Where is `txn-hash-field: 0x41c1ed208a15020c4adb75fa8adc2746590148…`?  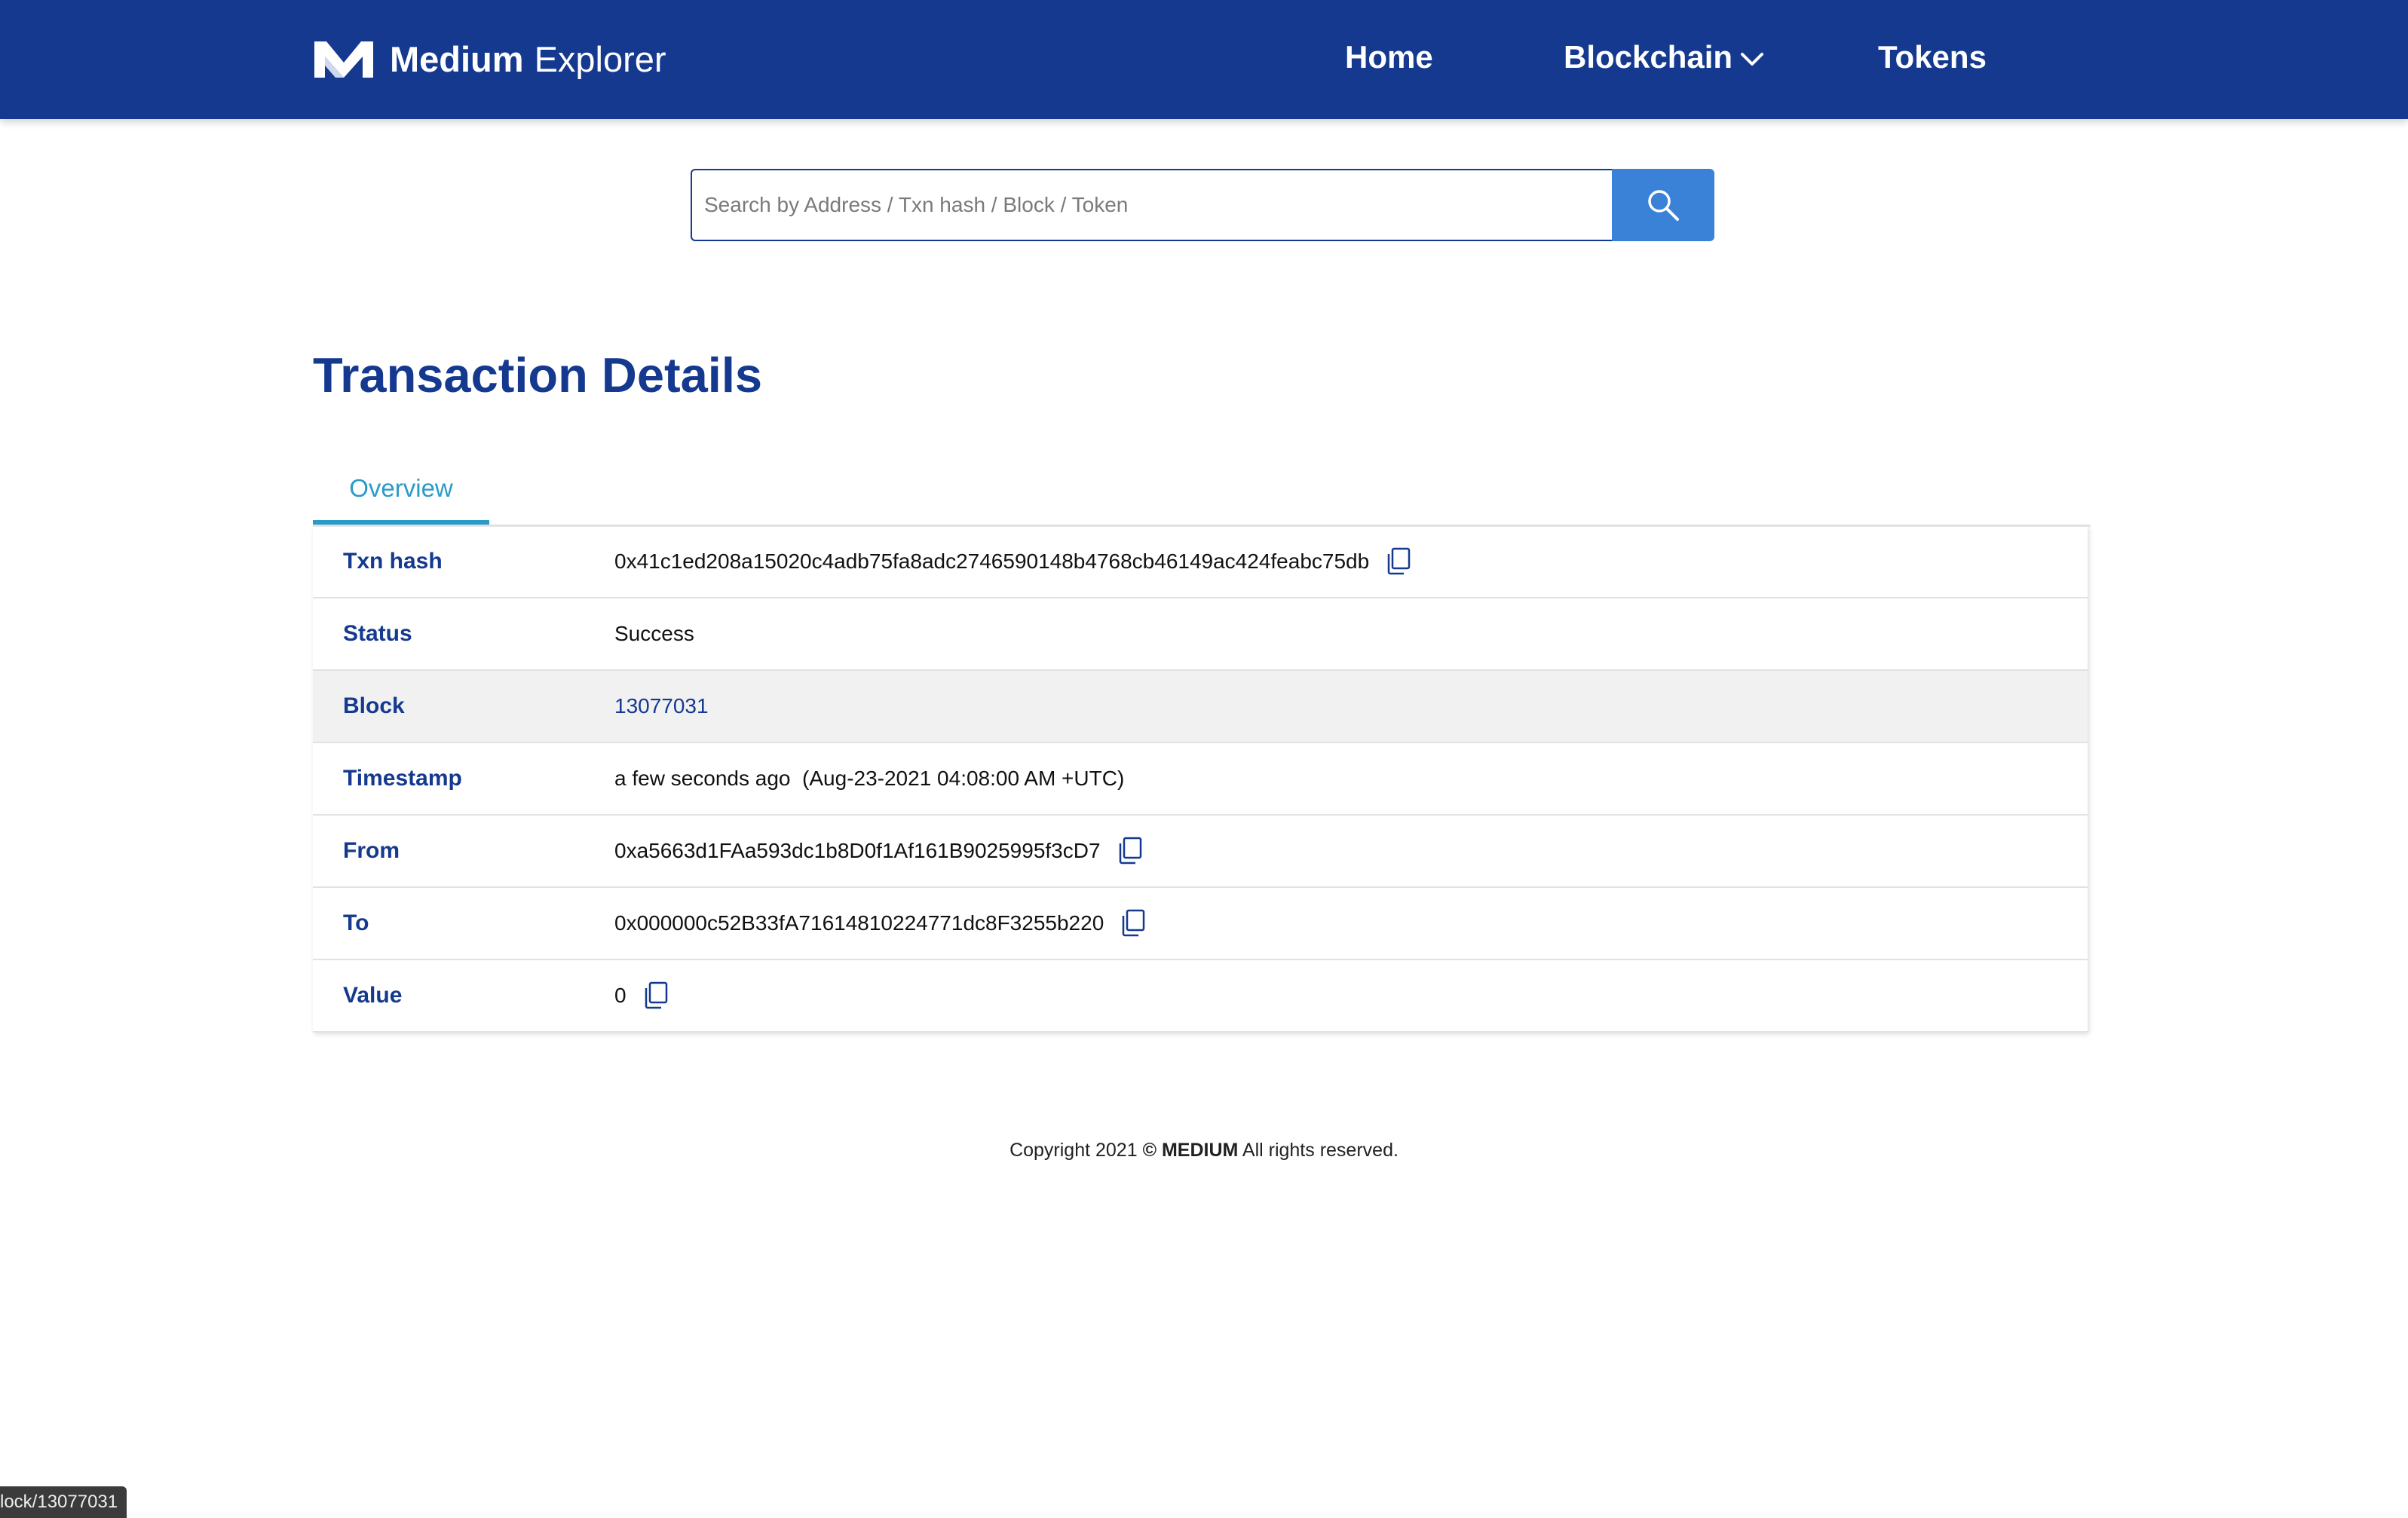 txn-hash-field: 0x41c1ed208a15020c4adb75fa8adc2746590148… is located at coordinates (1013, 561).